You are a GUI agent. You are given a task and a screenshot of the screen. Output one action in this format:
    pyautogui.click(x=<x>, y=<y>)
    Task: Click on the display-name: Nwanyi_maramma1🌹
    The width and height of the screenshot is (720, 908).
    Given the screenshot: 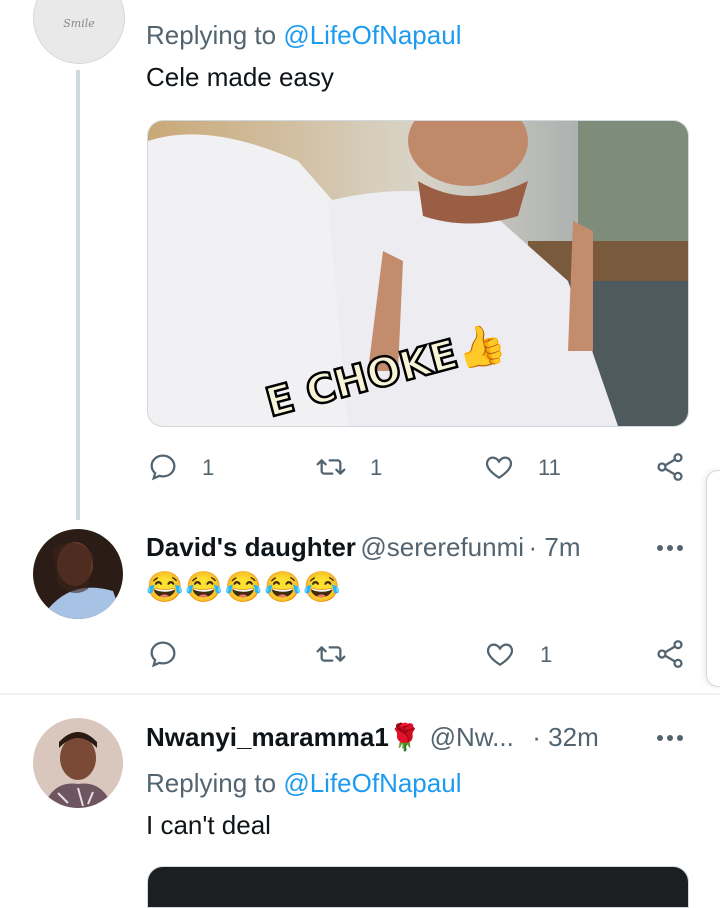 What is the action you would take?
    pyautogui.click(x=283, y=737)
    